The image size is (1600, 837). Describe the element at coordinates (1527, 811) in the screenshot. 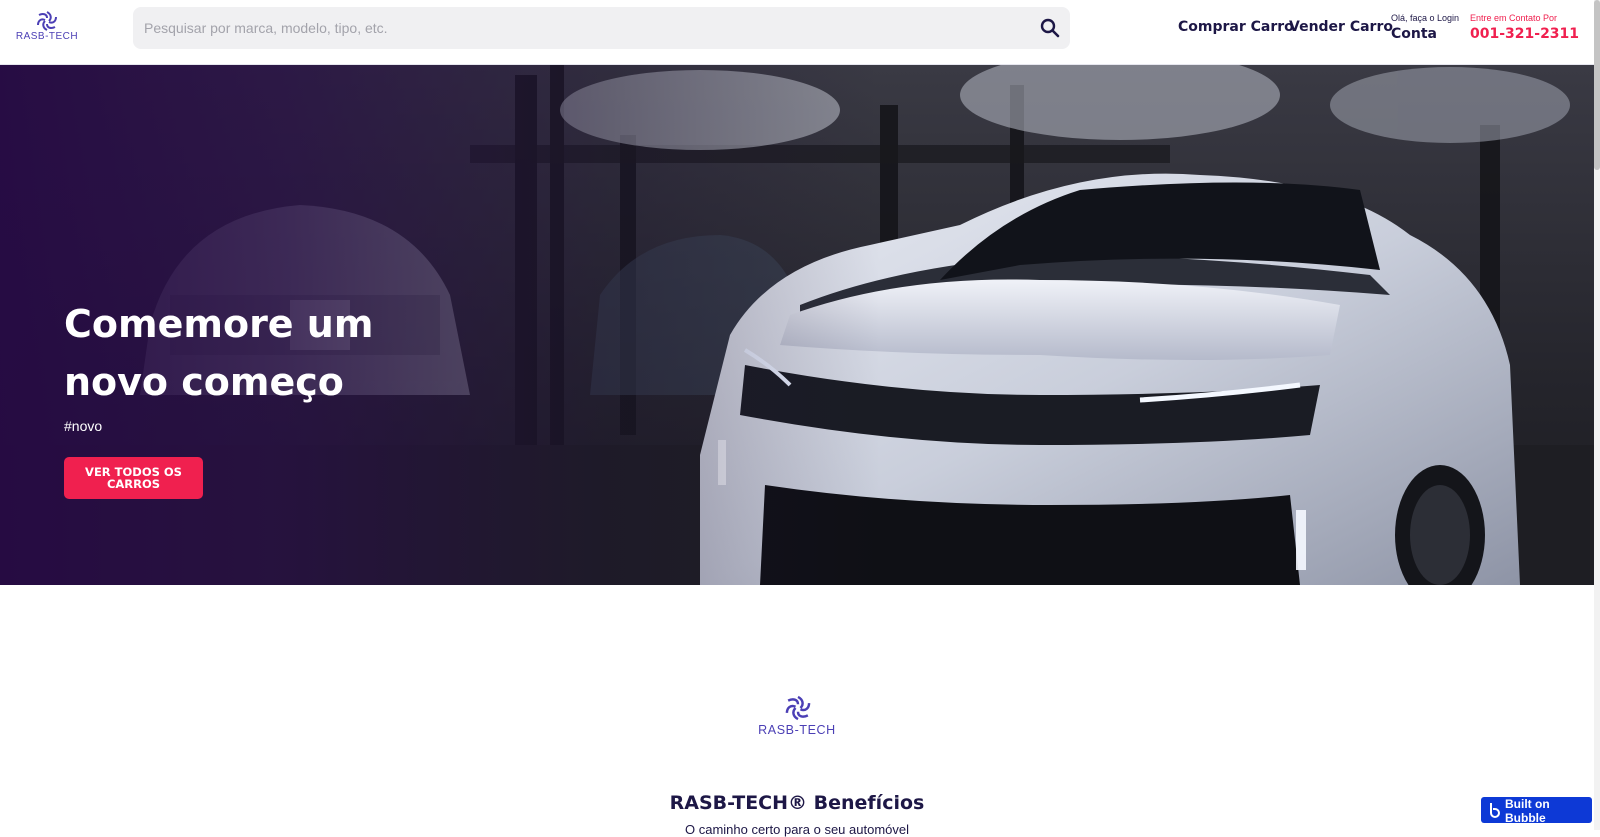

I see `badge-label: Built on Bubble` at that location.